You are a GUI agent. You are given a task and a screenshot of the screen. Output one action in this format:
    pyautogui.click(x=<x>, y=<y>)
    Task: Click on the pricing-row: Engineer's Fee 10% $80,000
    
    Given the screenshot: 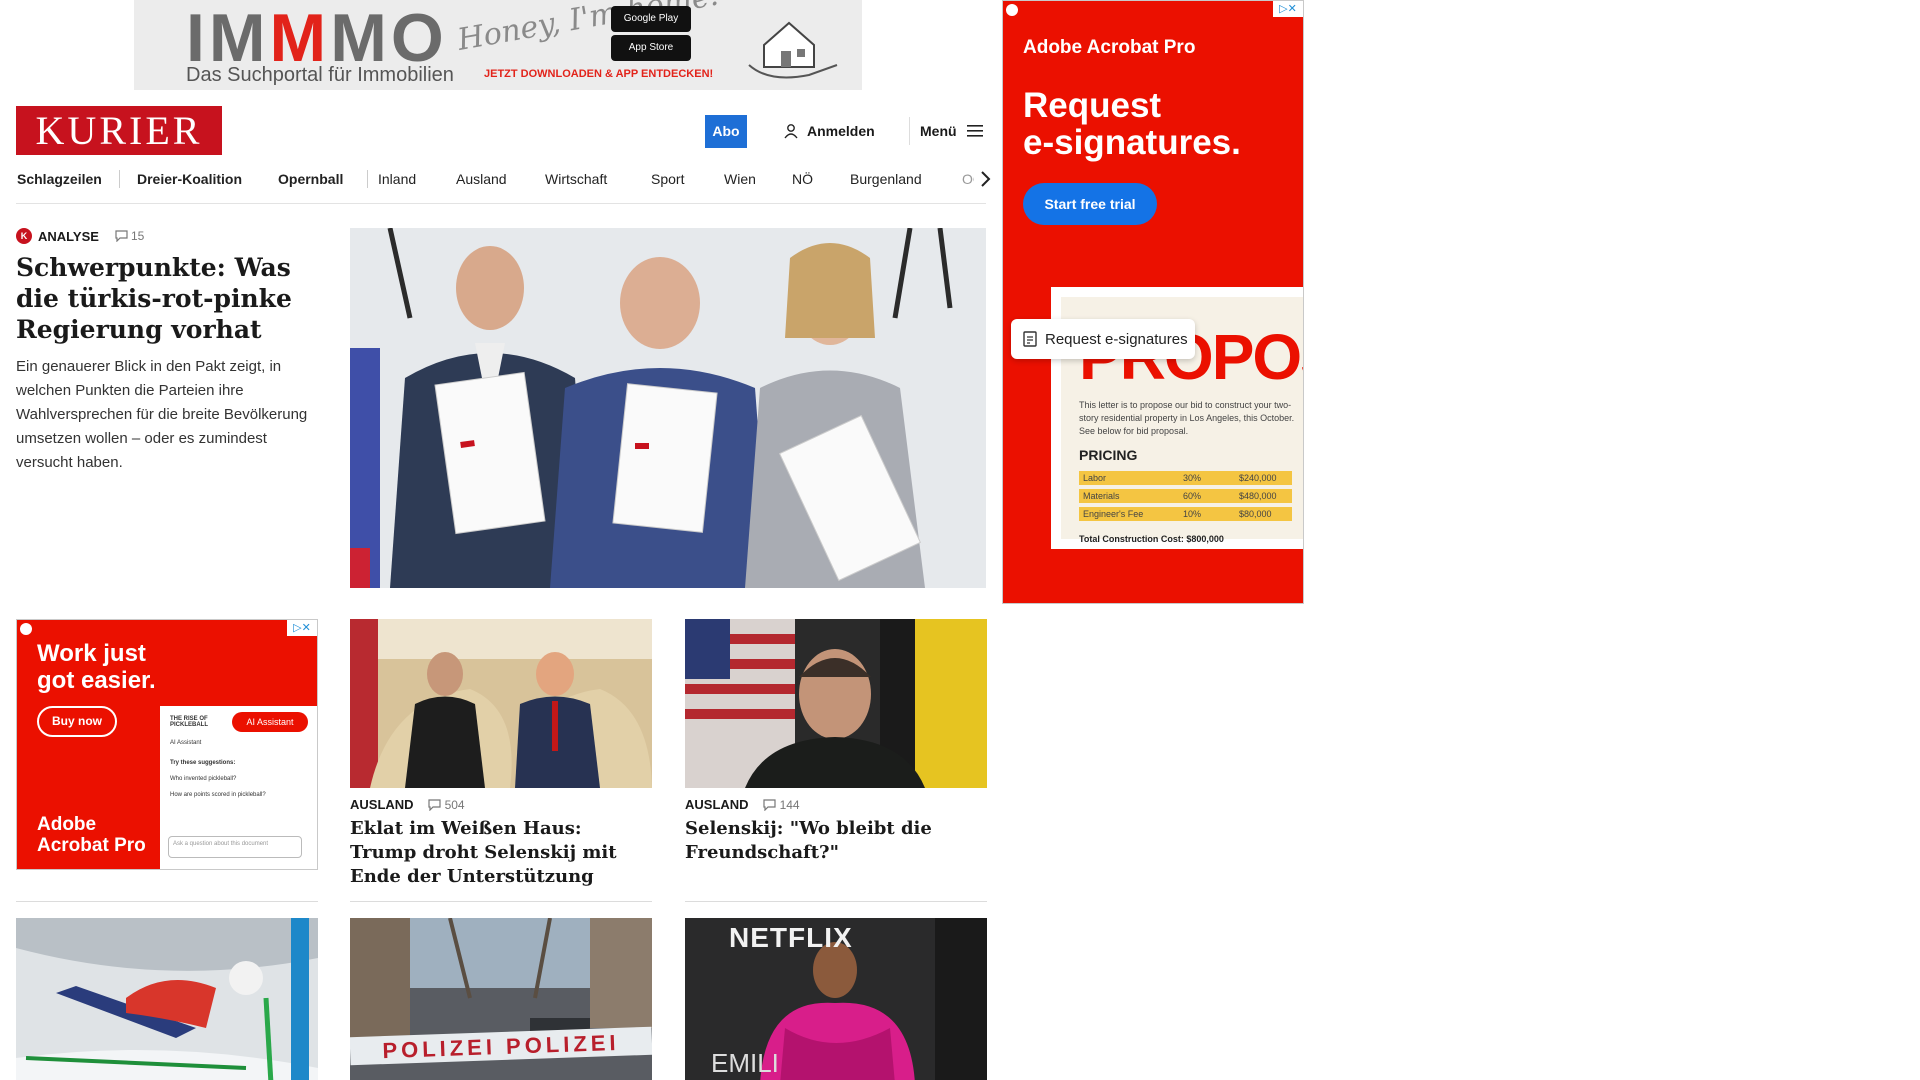 What is the action you would take?
    pyautogui.click(x=1185, y=514)
    